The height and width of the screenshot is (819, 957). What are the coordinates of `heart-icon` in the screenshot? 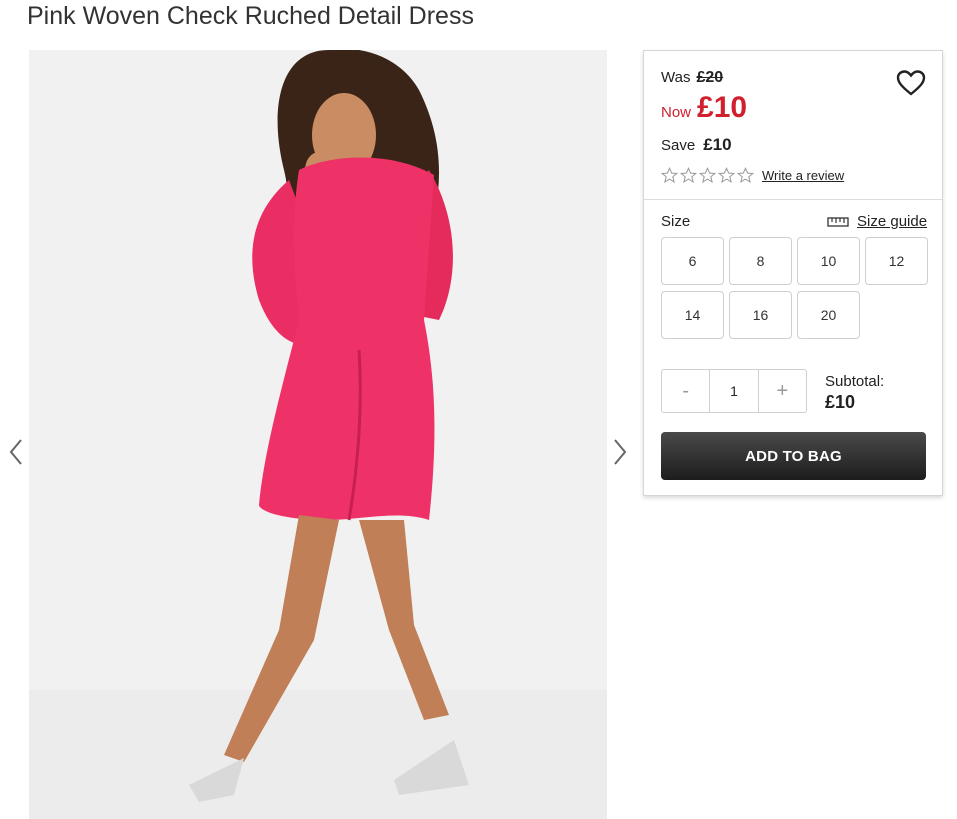 It's located at (911, 83).